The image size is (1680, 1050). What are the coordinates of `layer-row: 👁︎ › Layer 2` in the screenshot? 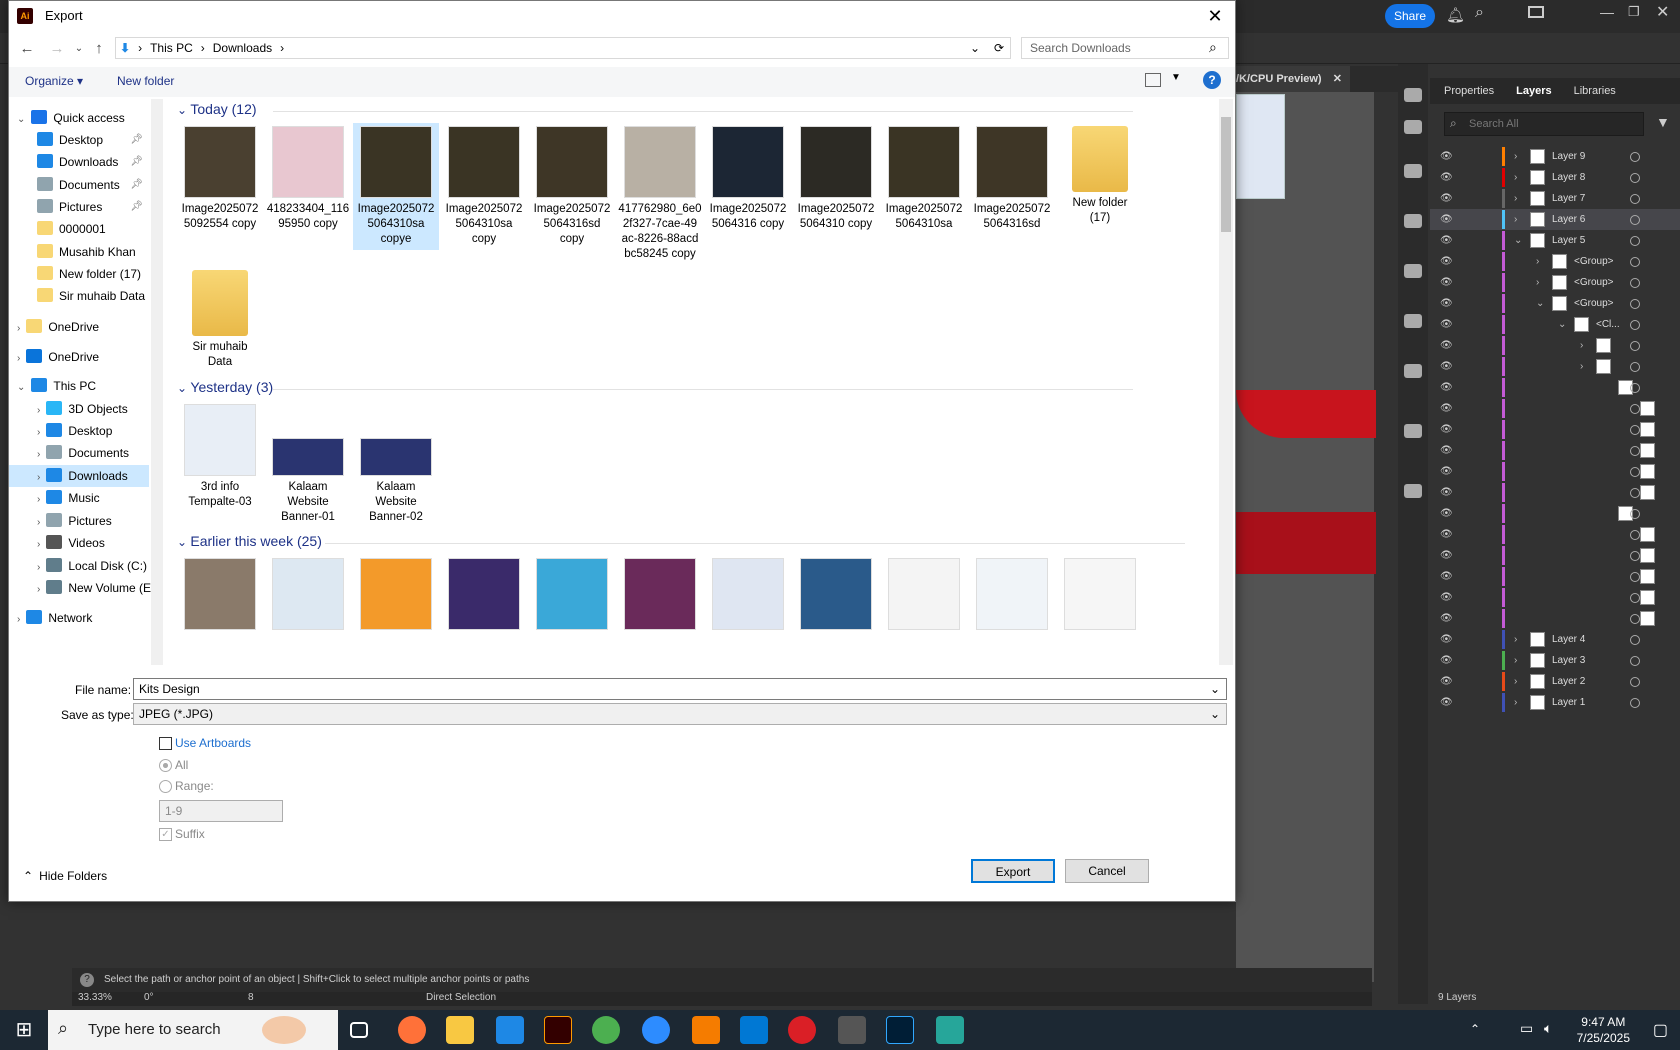 It's located at (1555, 681).